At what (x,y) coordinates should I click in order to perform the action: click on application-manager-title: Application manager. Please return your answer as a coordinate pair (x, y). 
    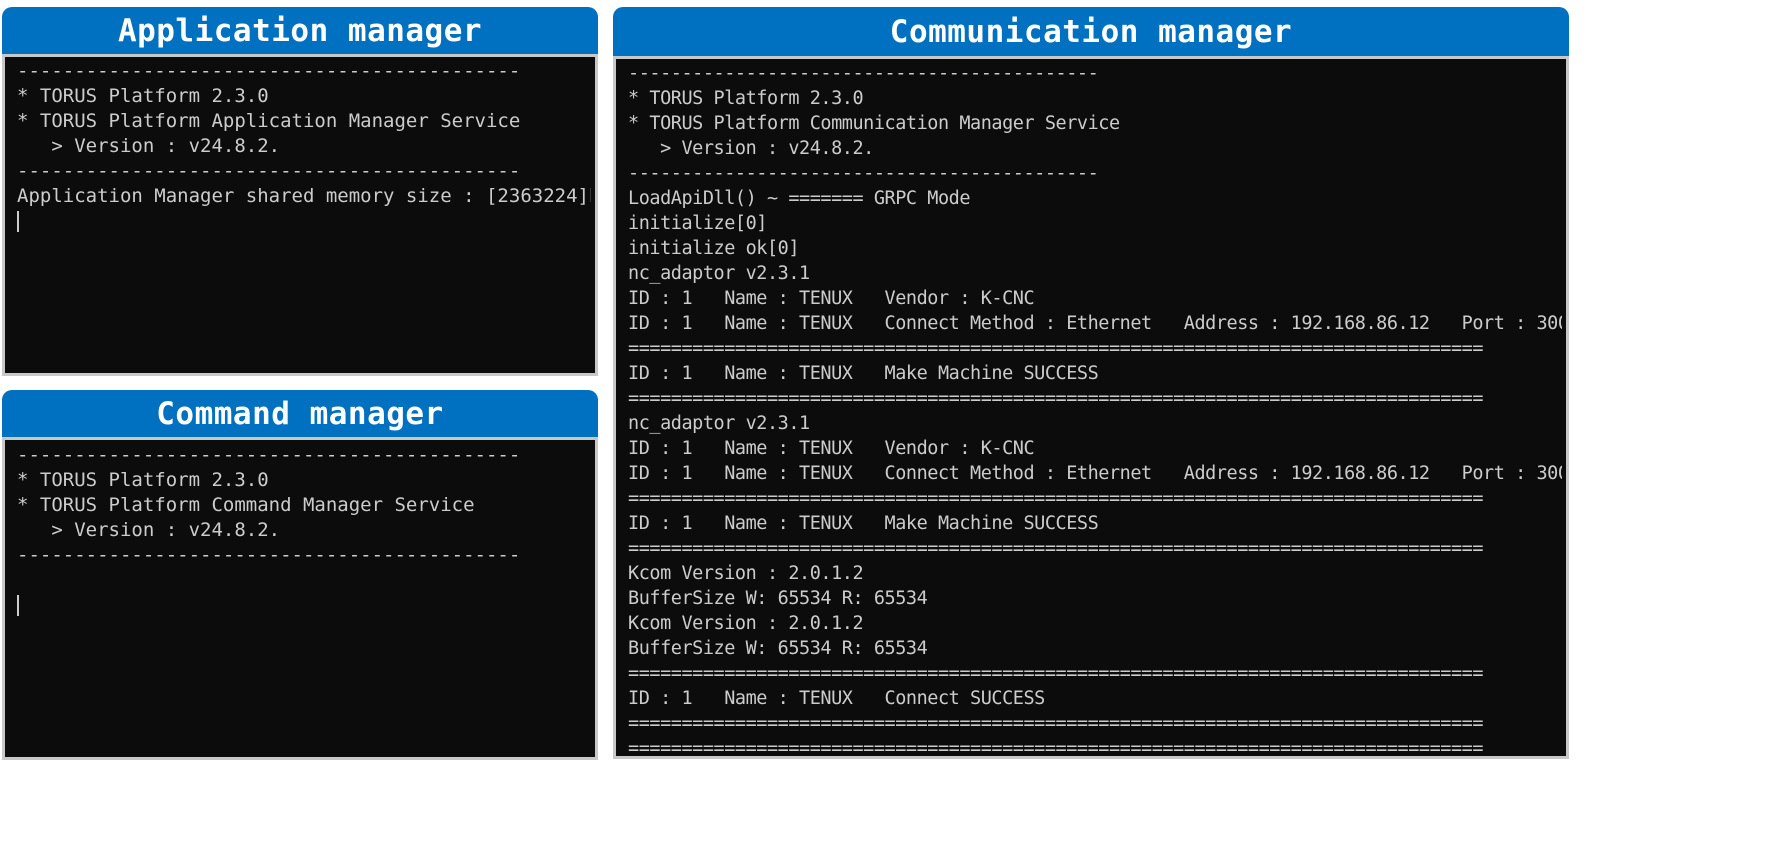
    Looking at the image, I should click on (300, 31).